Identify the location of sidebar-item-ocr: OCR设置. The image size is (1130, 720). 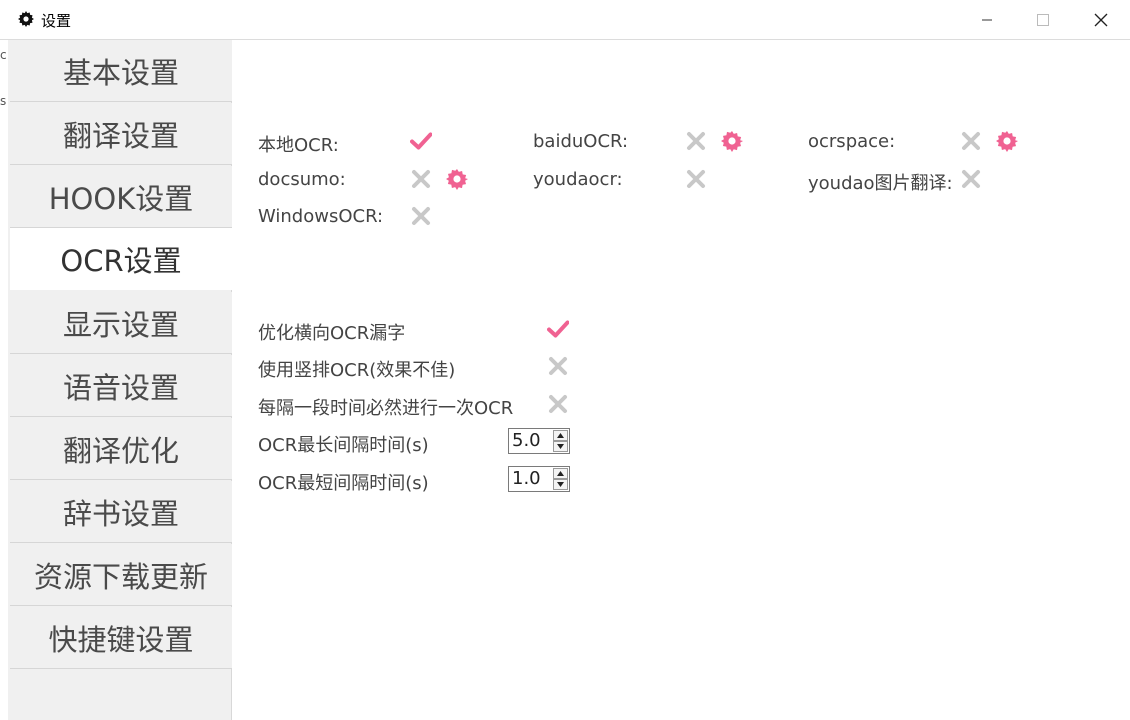
(121, 259).